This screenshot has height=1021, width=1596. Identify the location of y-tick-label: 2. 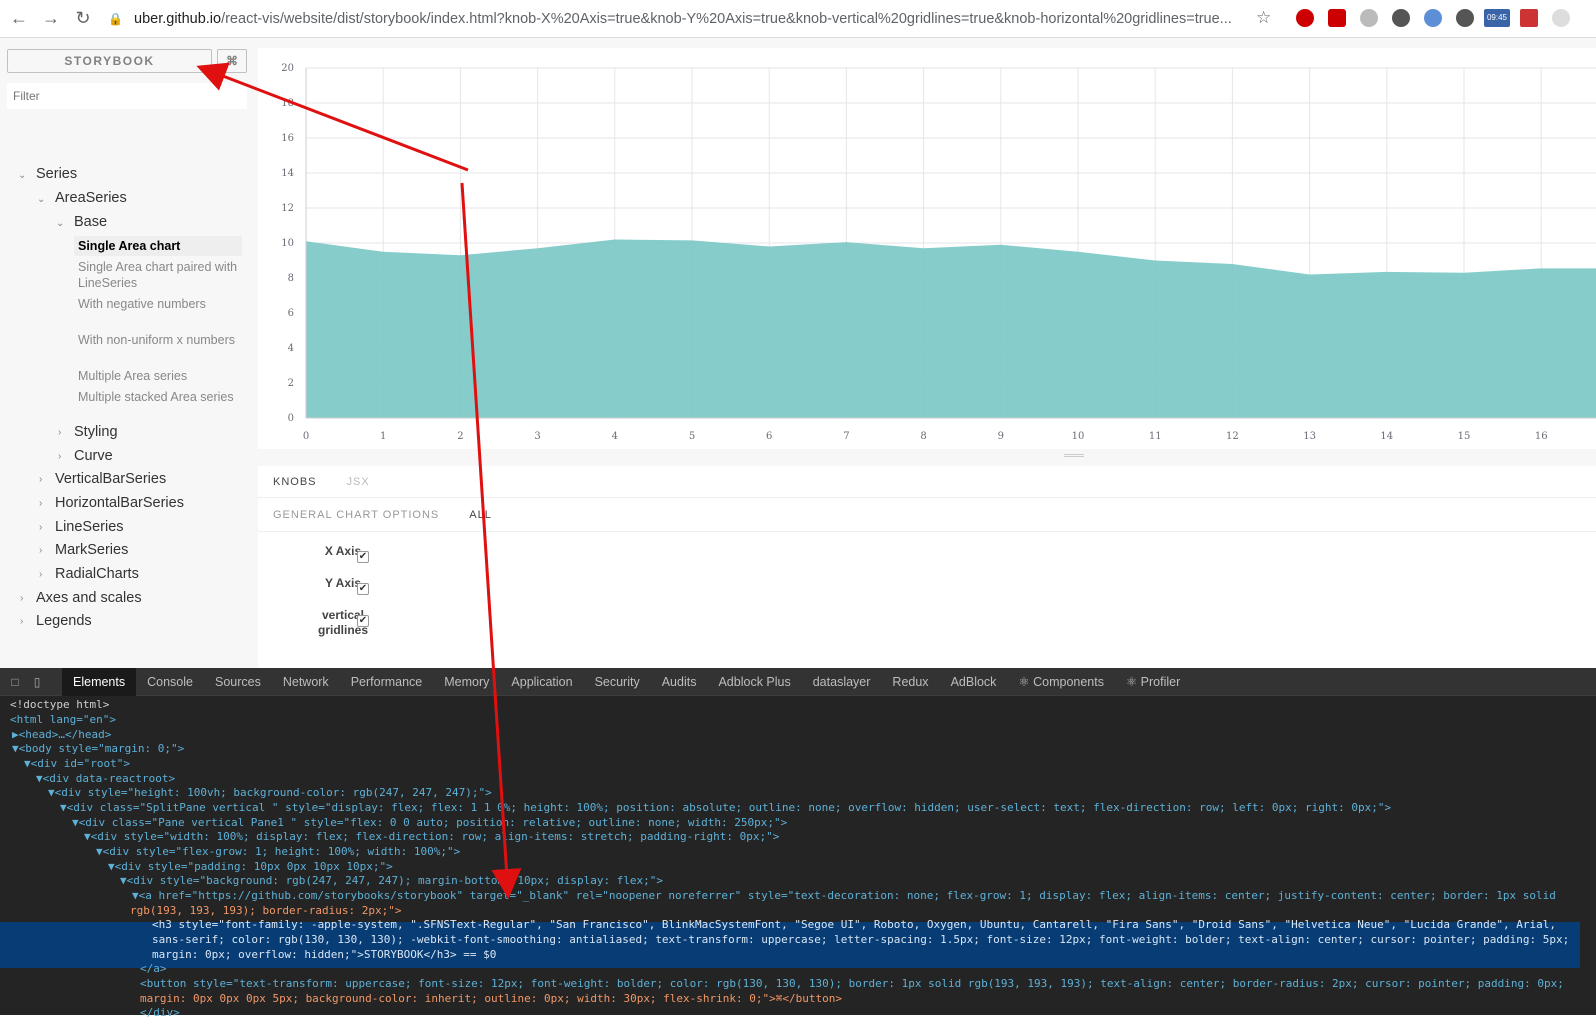
(291, 383).